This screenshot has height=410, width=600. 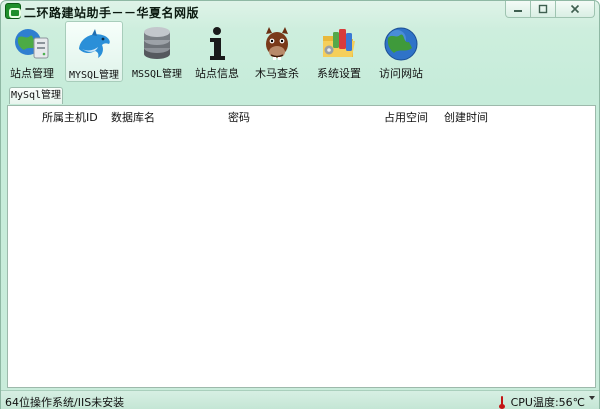 I want to click on minimize-button, so click(x=518, y=9).